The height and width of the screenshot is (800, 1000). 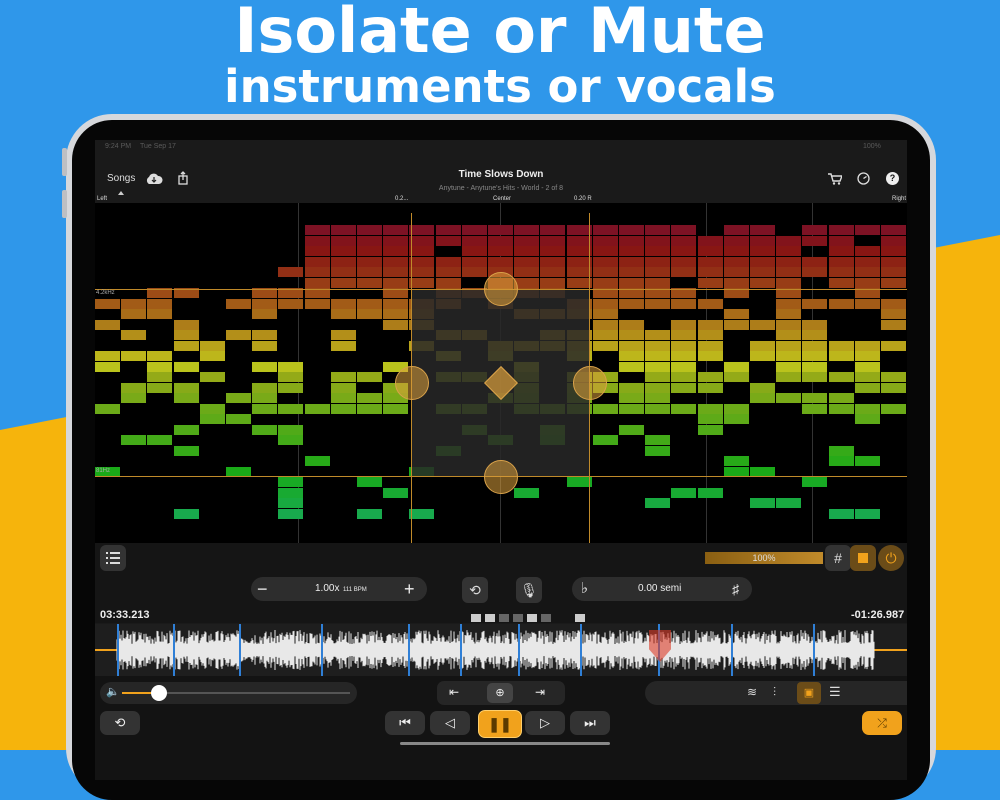 I want to click on right-handle, so click(x=590, y=383).